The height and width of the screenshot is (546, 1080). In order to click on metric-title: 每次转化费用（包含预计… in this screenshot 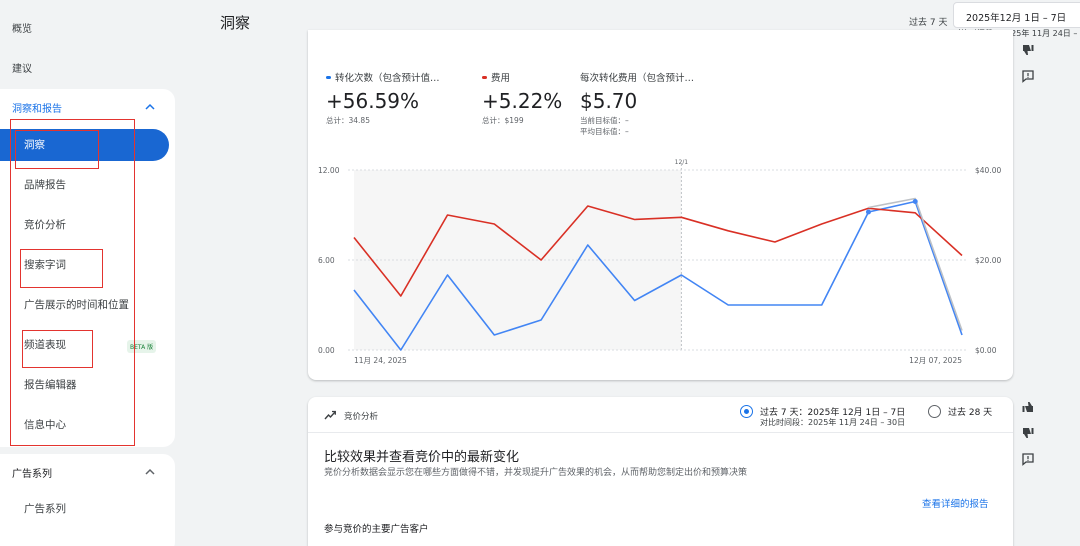, I will do `click(637, 78)`.